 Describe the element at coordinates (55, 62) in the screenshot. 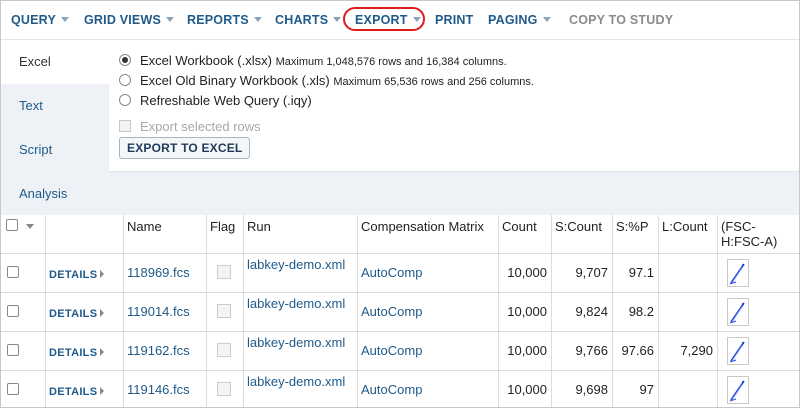

I see `tab-excel: Excel` at that location.